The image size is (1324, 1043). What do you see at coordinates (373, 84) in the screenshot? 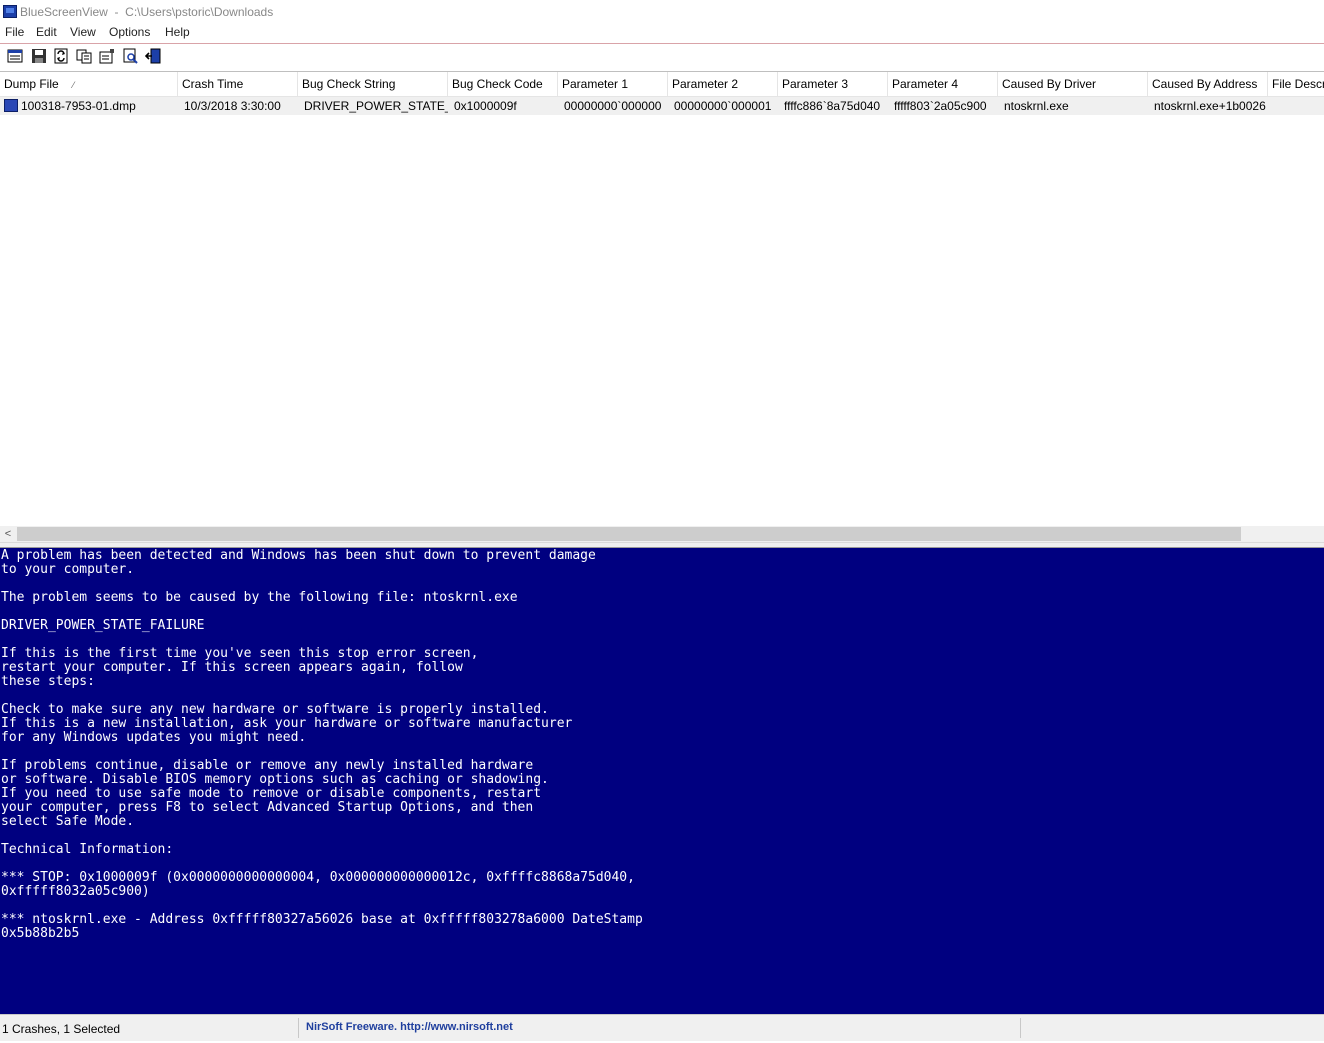
I see `column-bug-check-string: Bug Check String` at bounding box center [373, 84].